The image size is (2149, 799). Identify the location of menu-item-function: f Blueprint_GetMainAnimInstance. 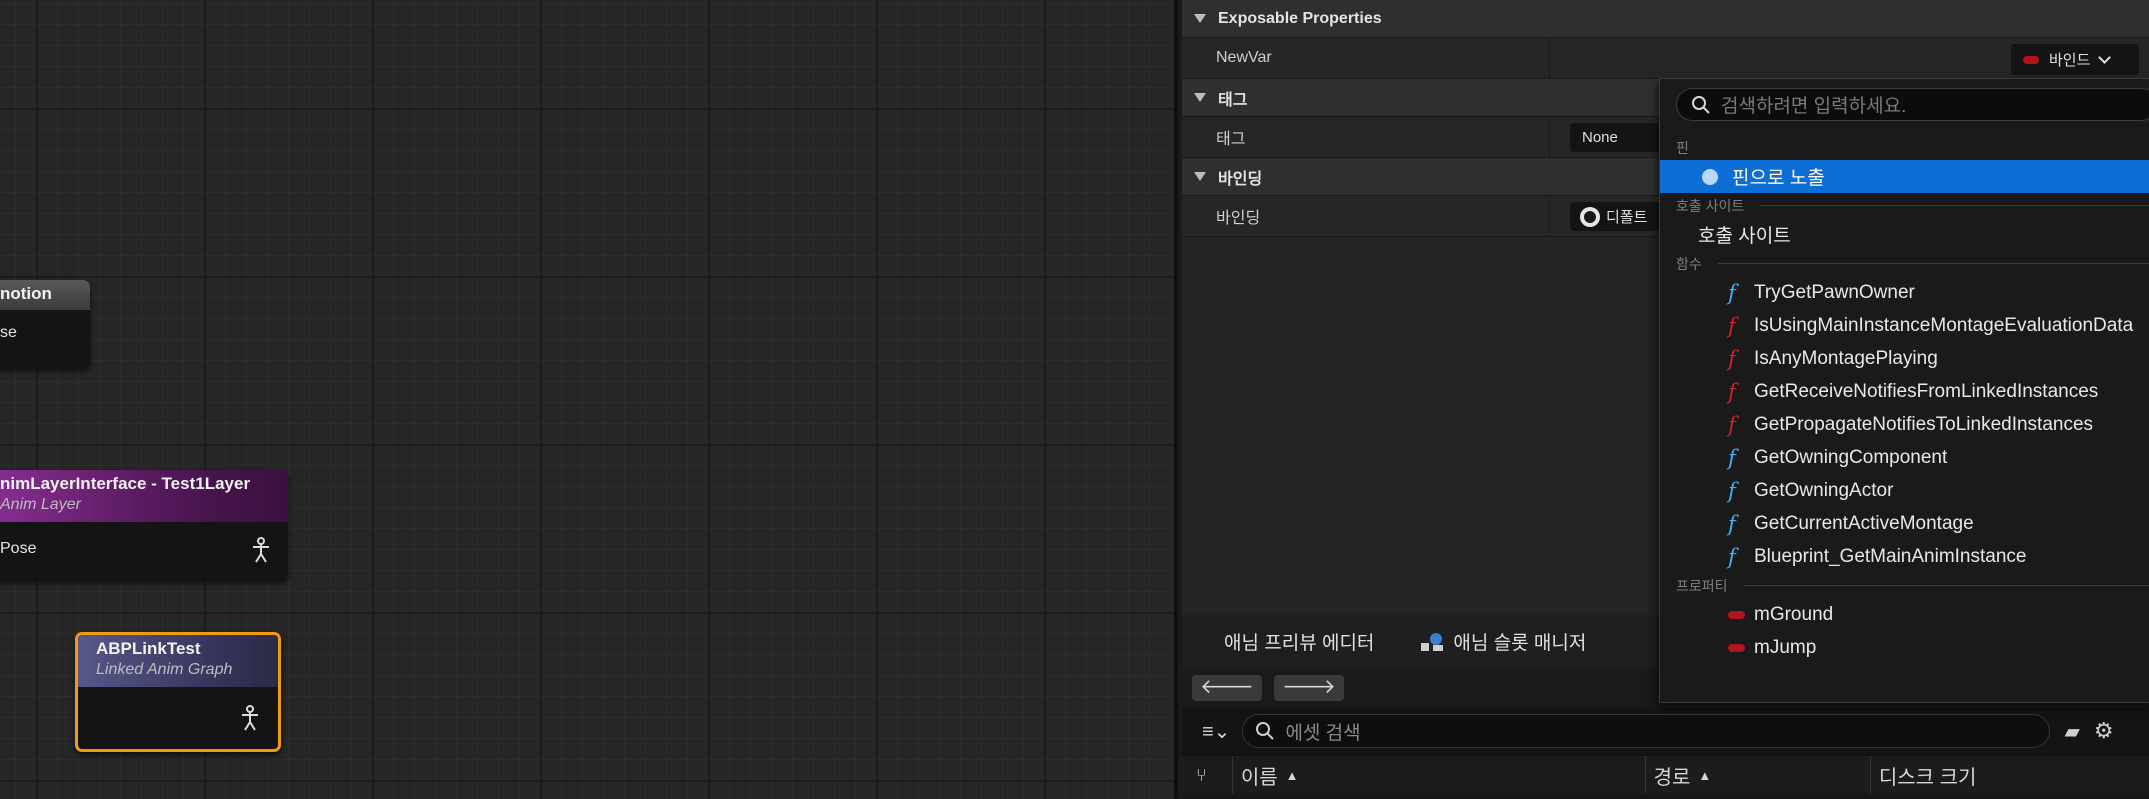
(1904, 556).